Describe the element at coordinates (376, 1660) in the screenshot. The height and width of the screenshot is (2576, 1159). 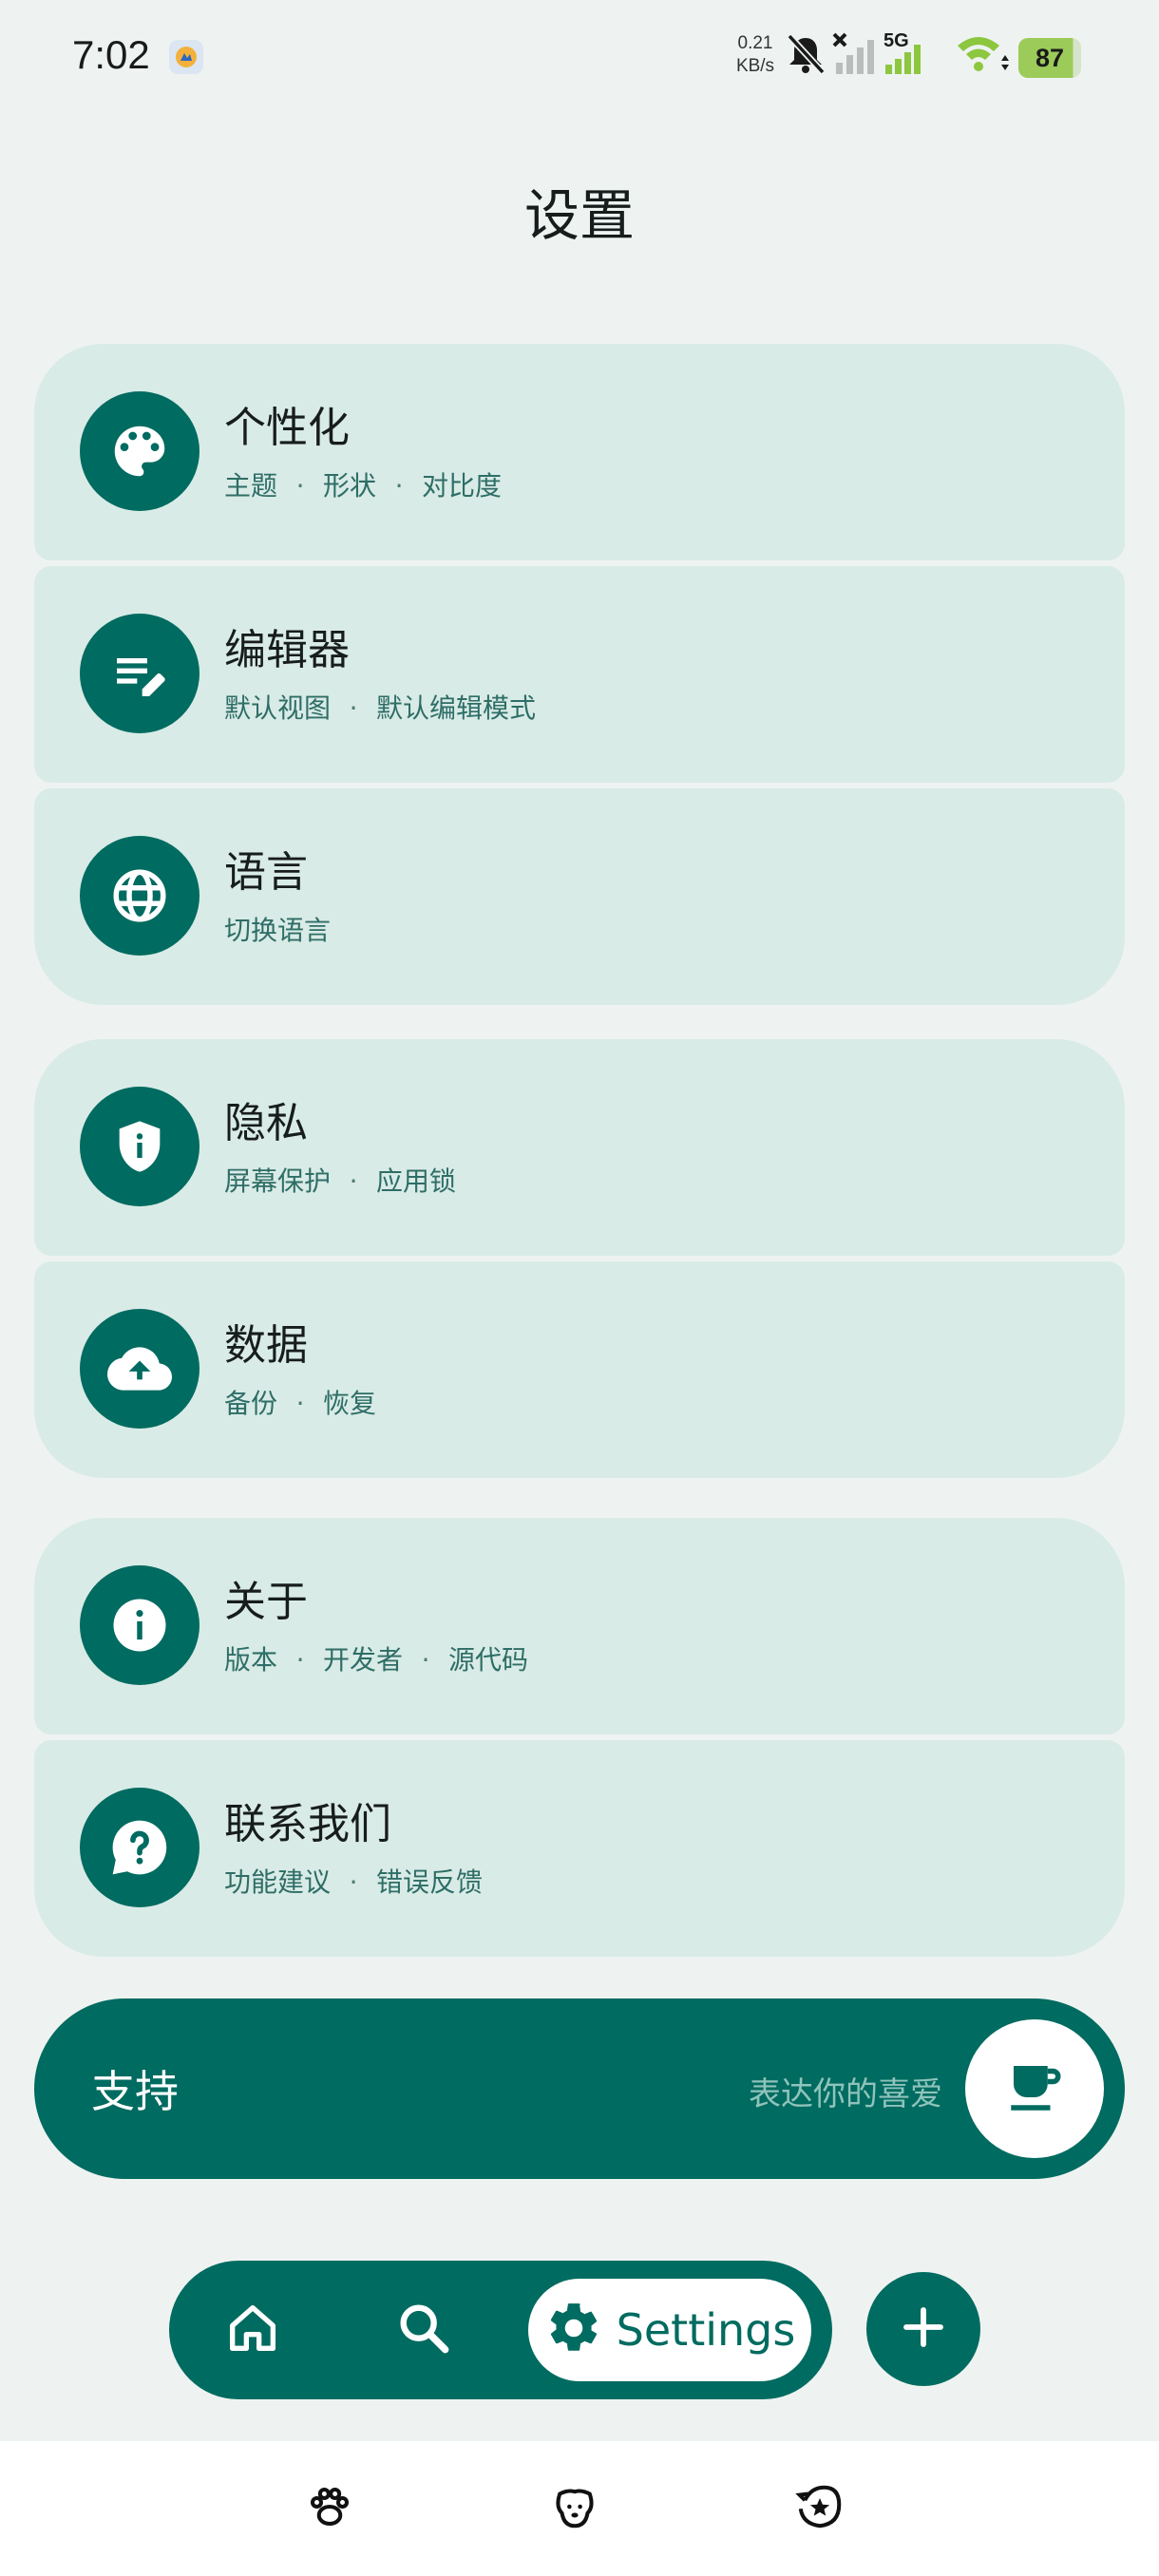
I see `item-subtitle: 版本 · 开发者 · 源代码` at that location.